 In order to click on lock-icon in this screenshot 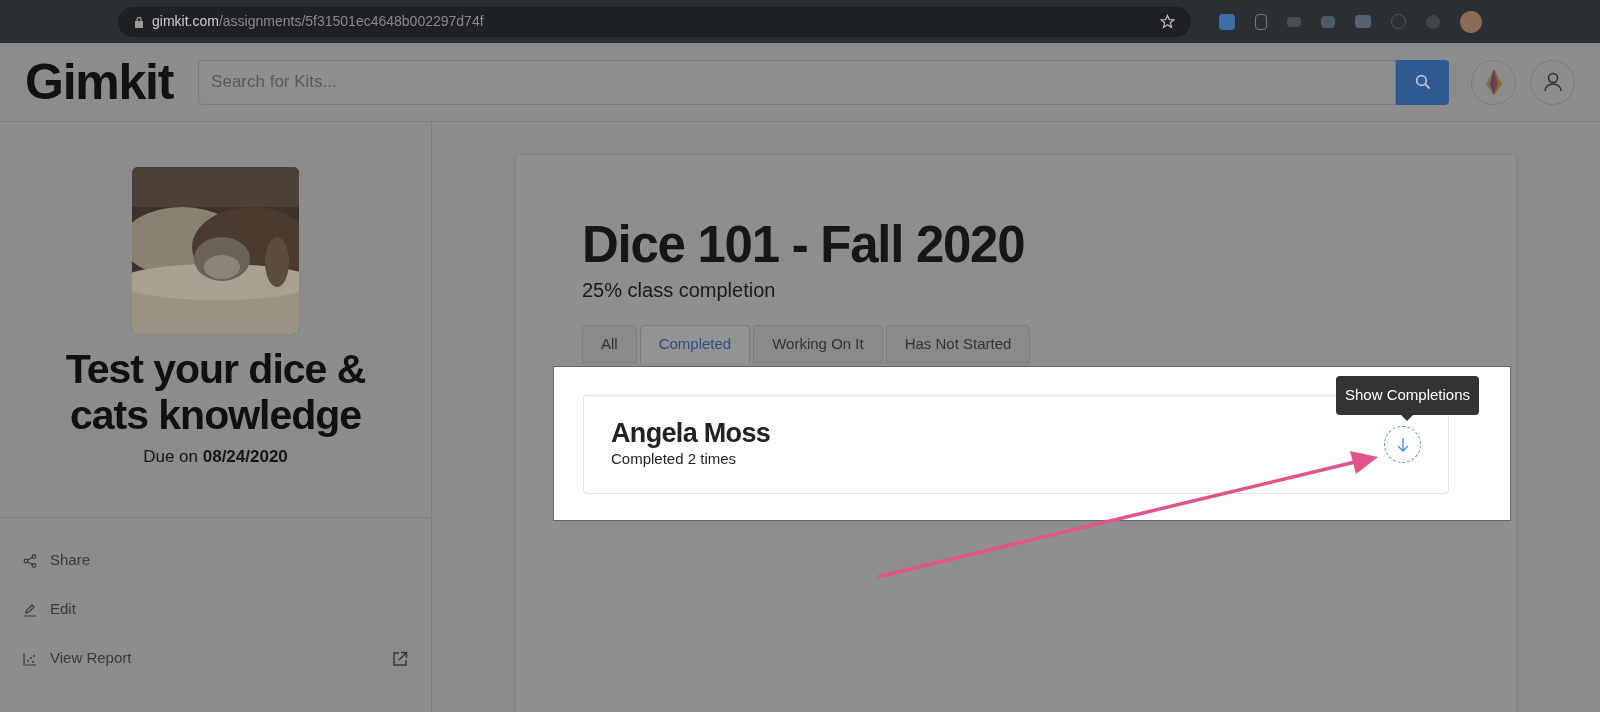, I will do `click(139, 21)`.